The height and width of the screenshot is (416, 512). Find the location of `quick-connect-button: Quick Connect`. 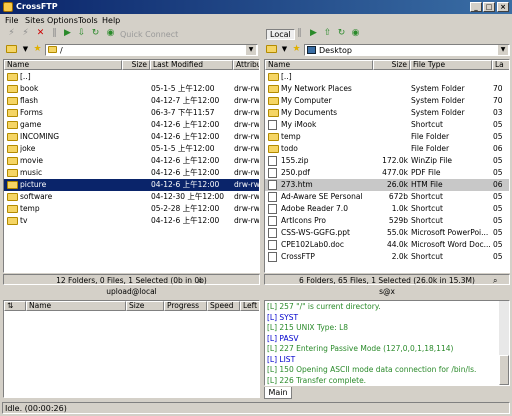

quick-connect-button: Quick Connect is located at coordinates (149, 34).